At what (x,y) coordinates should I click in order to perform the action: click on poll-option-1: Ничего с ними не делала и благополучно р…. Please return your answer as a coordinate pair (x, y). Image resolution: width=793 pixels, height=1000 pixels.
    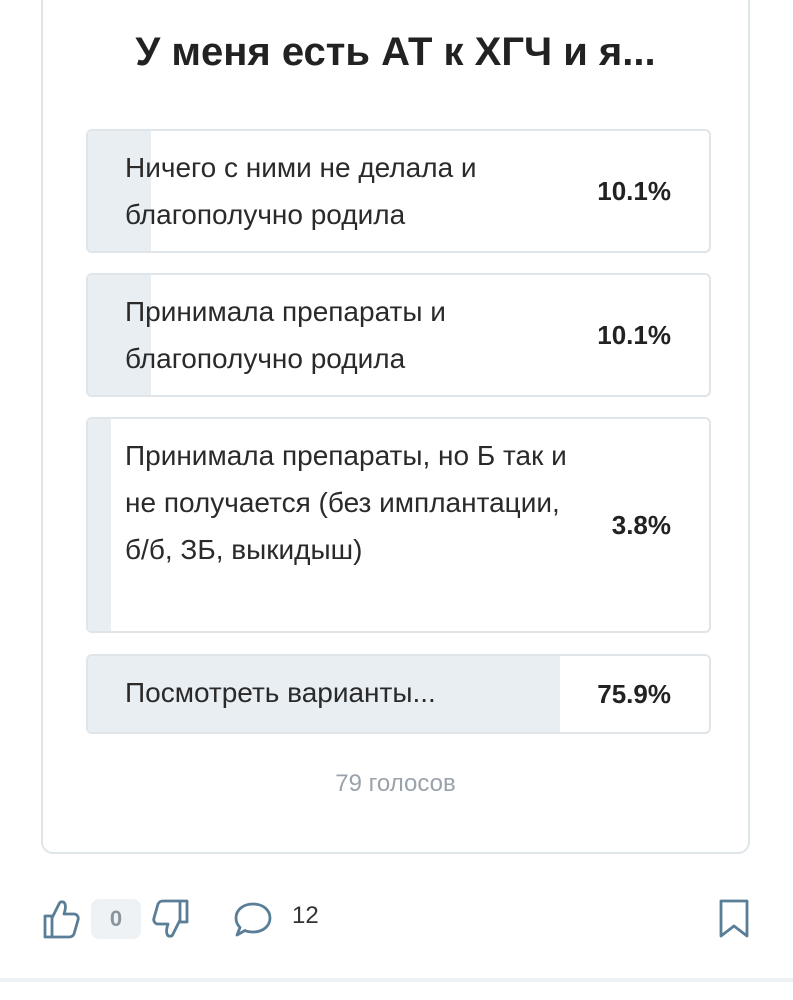
    Looking at the image, I should click on (398, 191).